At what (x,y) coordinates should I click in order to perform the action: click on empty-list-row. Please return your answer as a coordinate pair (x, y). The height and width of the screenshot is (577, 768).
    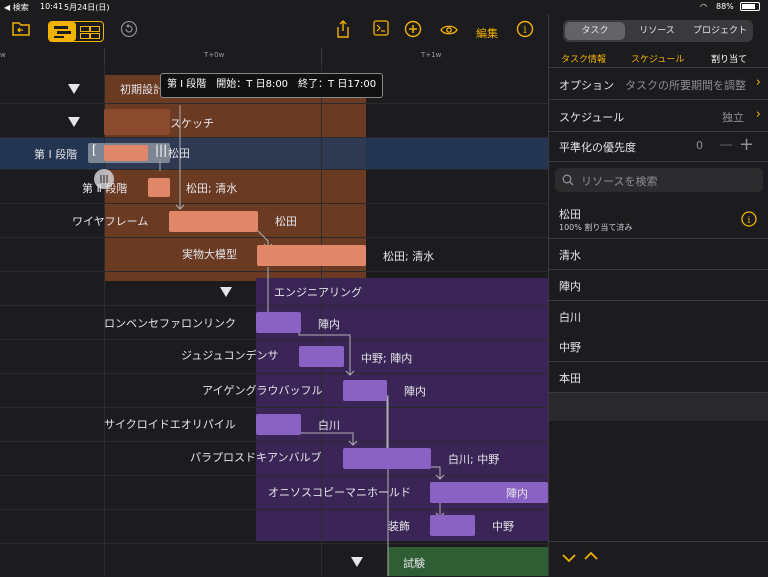
    Looking at the image, I should click on (658, 407).